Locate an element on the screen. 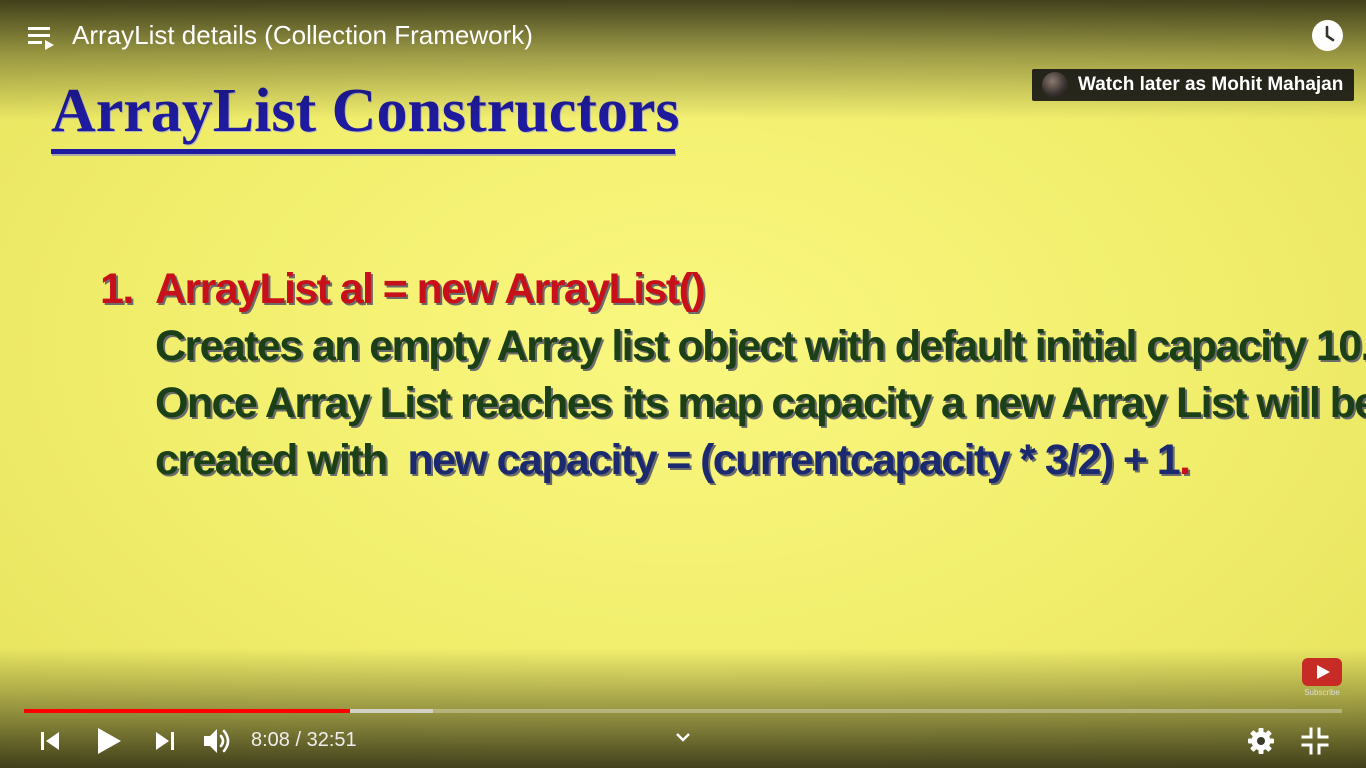  clock-icon is located at coordinates (1327, 35).